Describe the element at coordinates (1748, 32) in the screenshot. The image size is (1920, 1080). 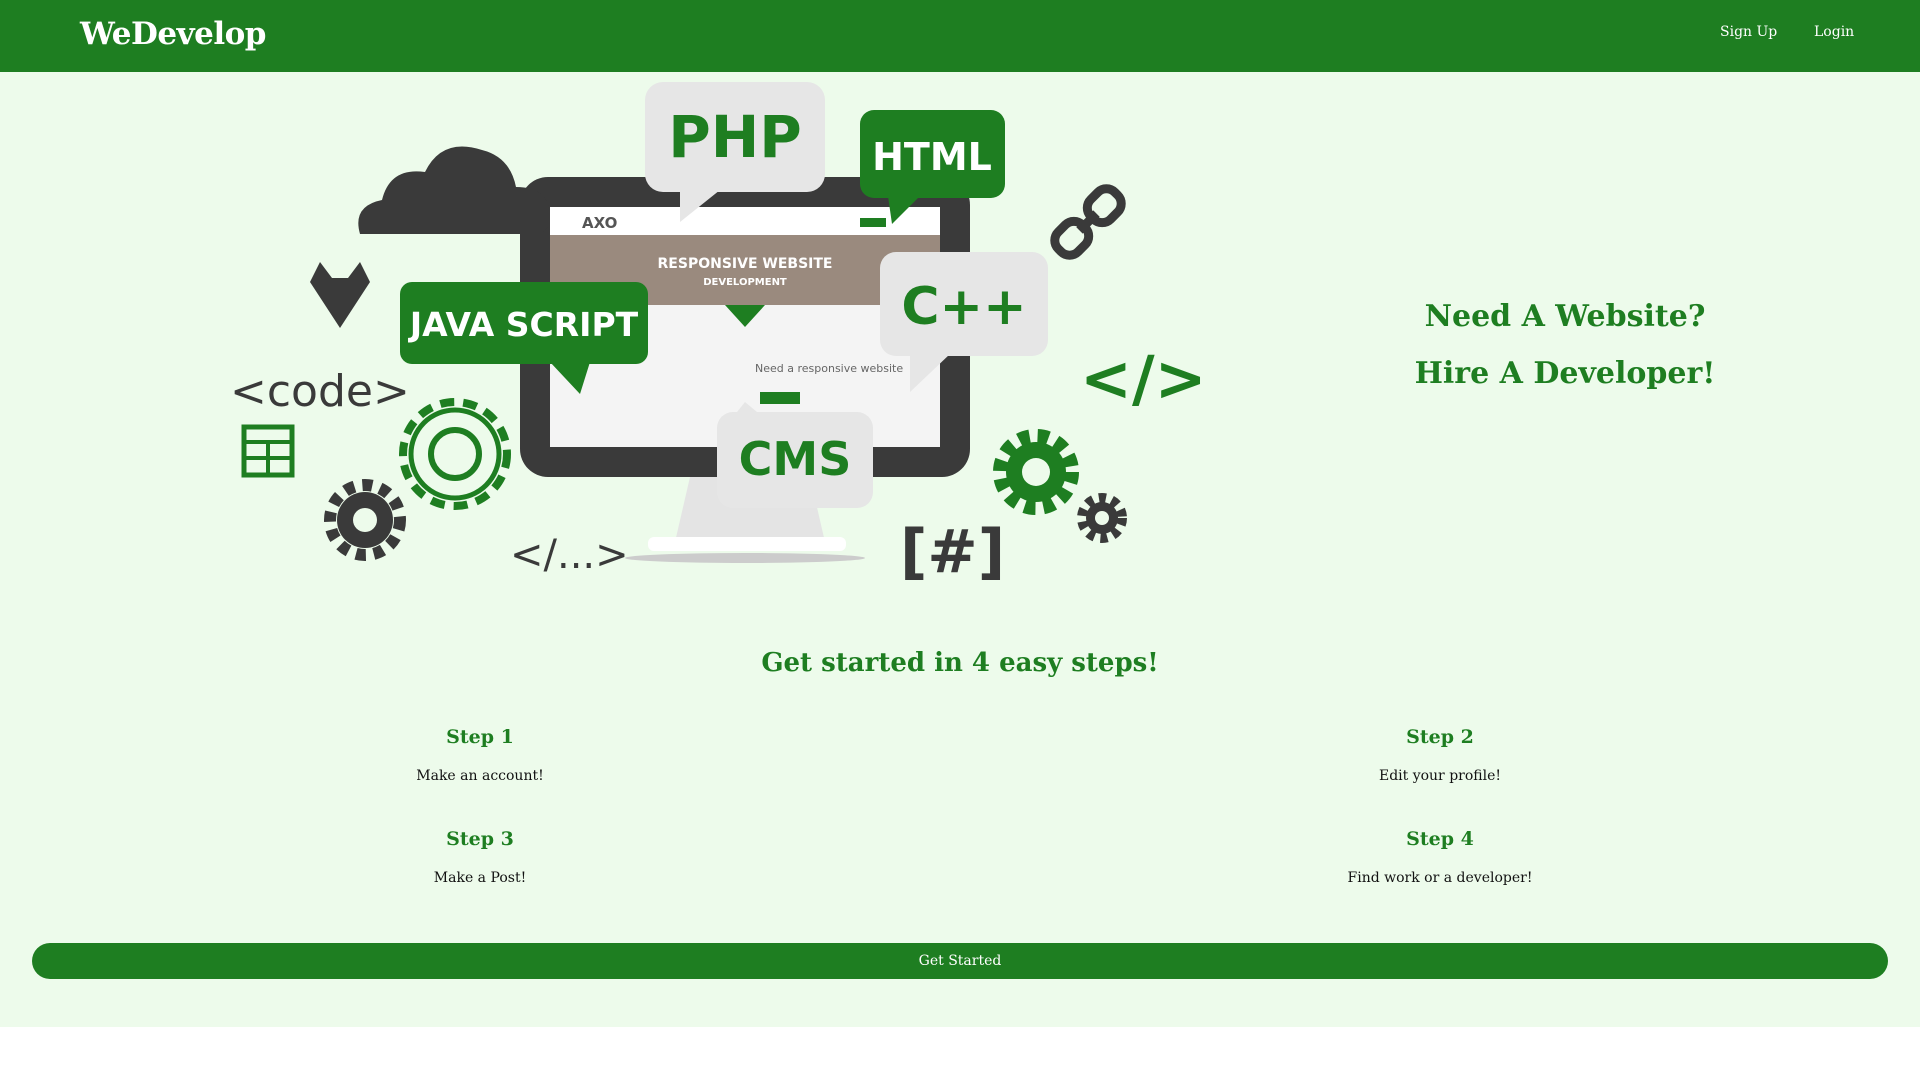
I see `sign-up-link: Sign Up` at that location.